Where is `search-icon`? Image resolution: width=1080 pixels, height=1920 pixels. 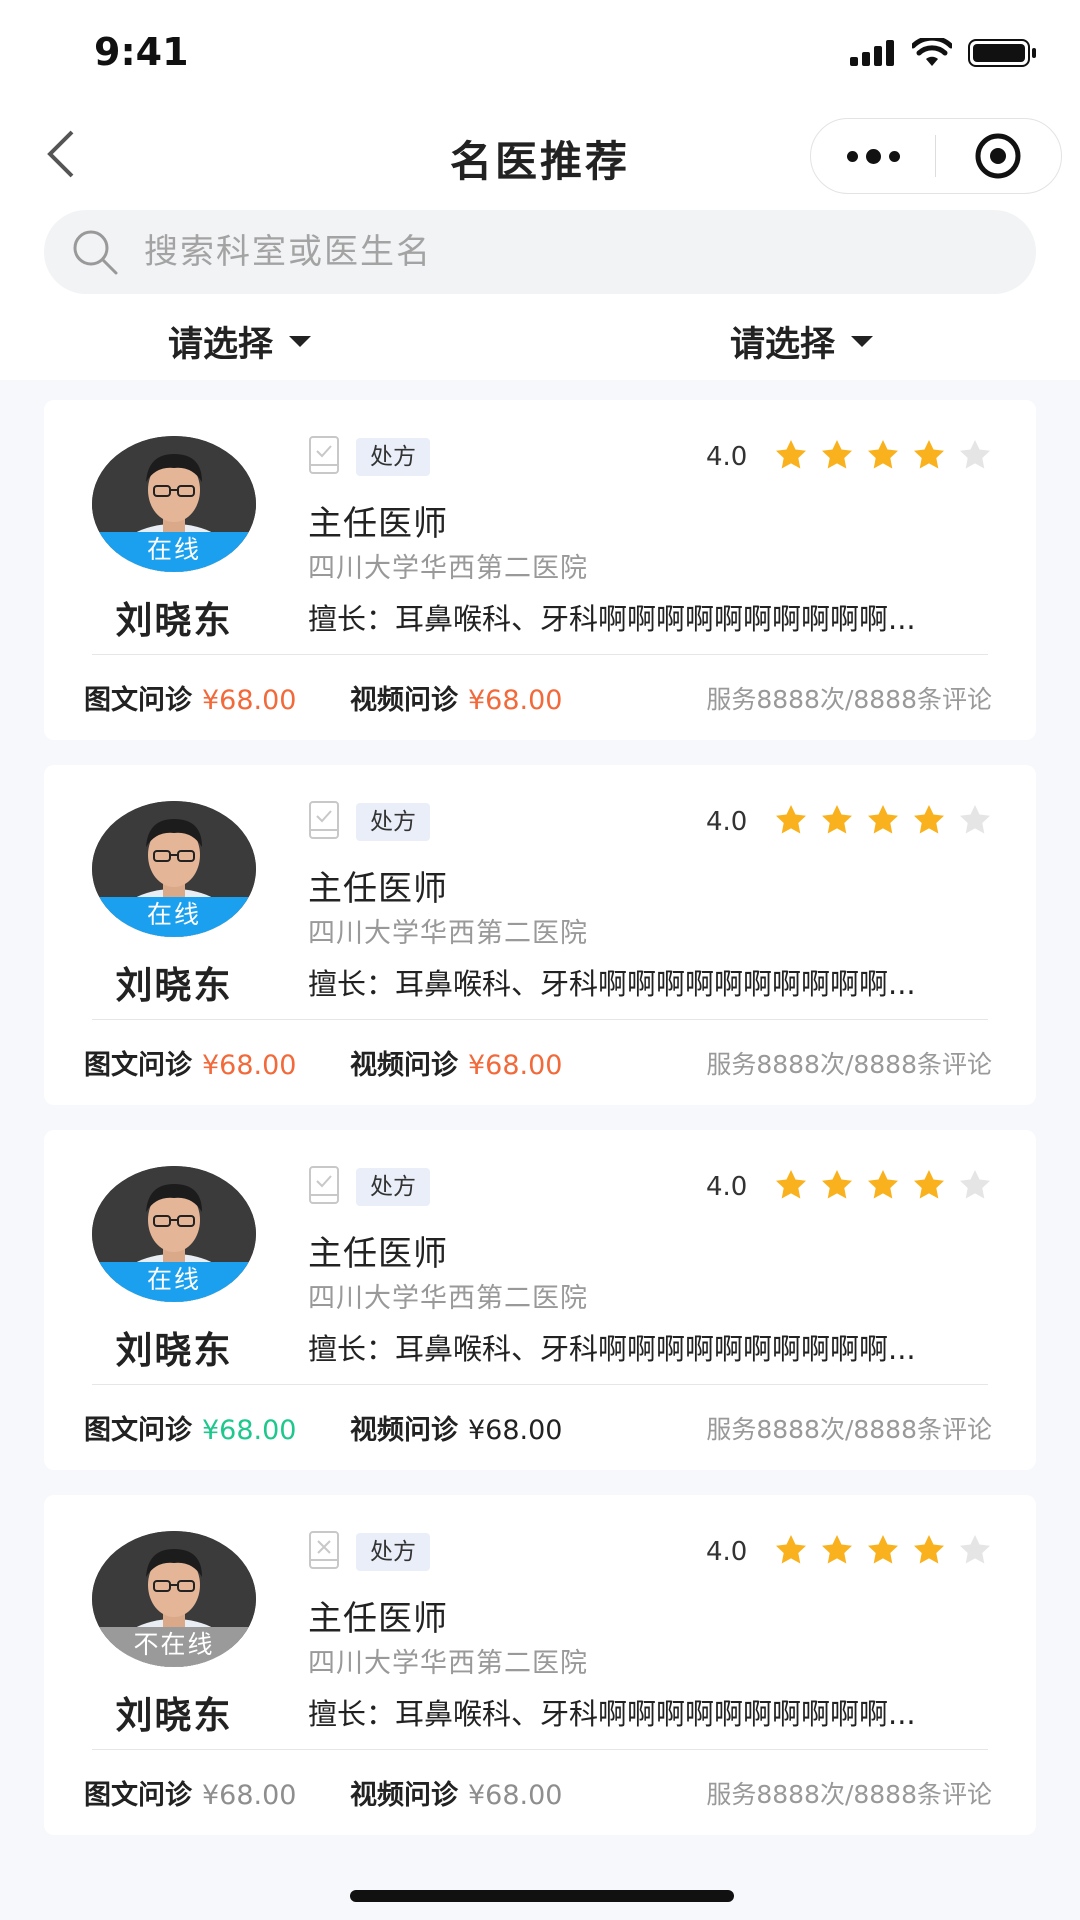 search-icon is located at coordinates (95, 252).